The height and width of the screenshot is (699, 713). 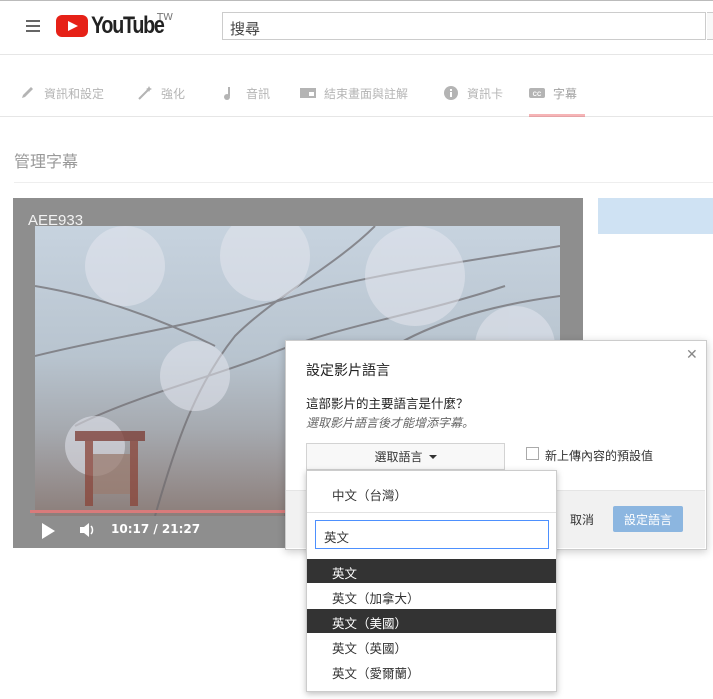 I want to click on right-panel-button, so click(x=655, y=216).